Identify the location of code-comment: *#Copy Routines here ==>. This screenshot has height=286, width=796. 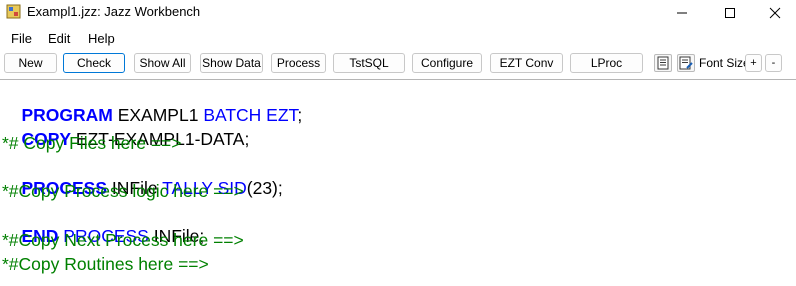
(105, 264).